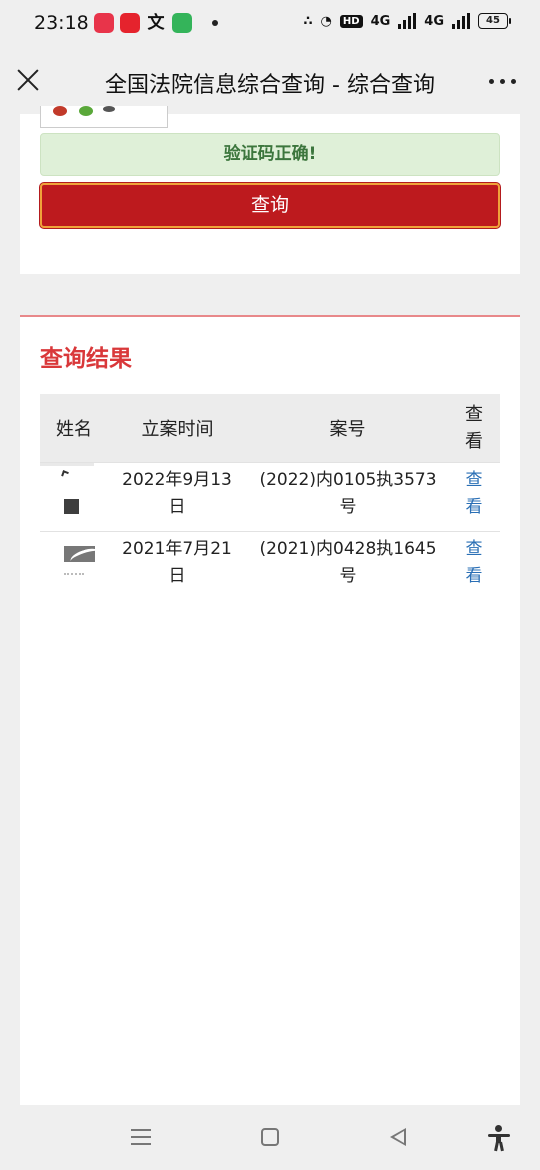 This screenshot has height=1170, width=540. I want to click on system-navigation-bar, so click(270, 1137).